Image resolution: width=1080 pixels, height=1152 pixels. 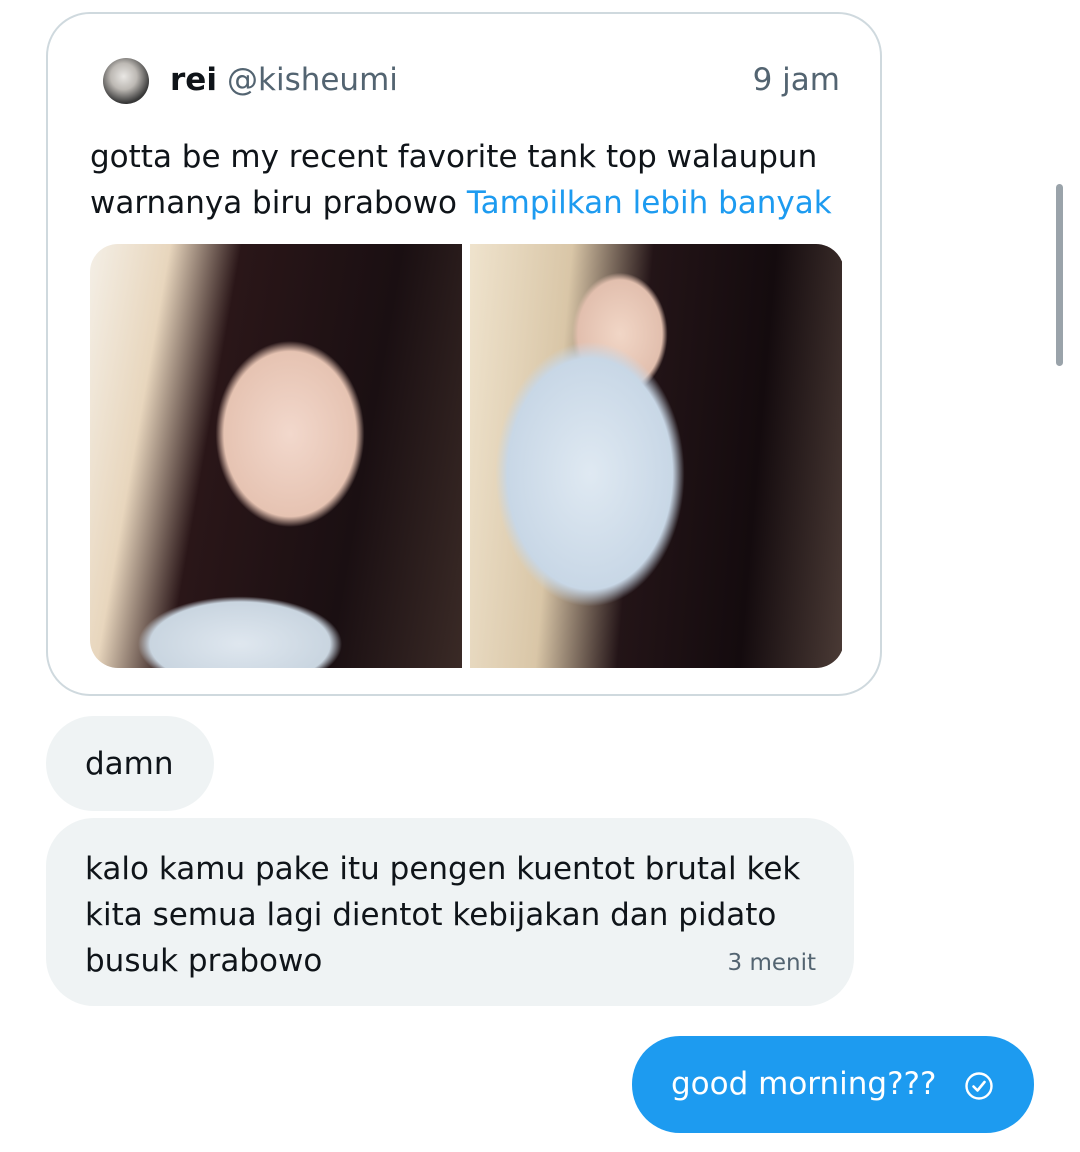 I want to click on photo-divider, so click(x=466, y=456).